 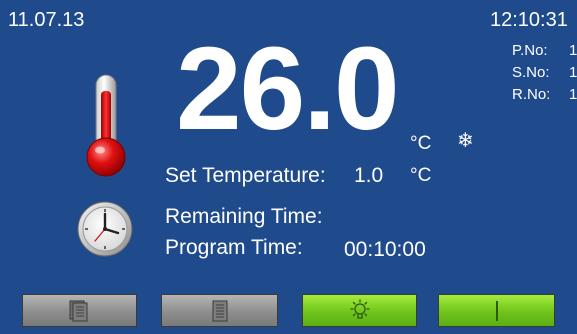 I want to click on clock-icon, so click(x=105, y=229).